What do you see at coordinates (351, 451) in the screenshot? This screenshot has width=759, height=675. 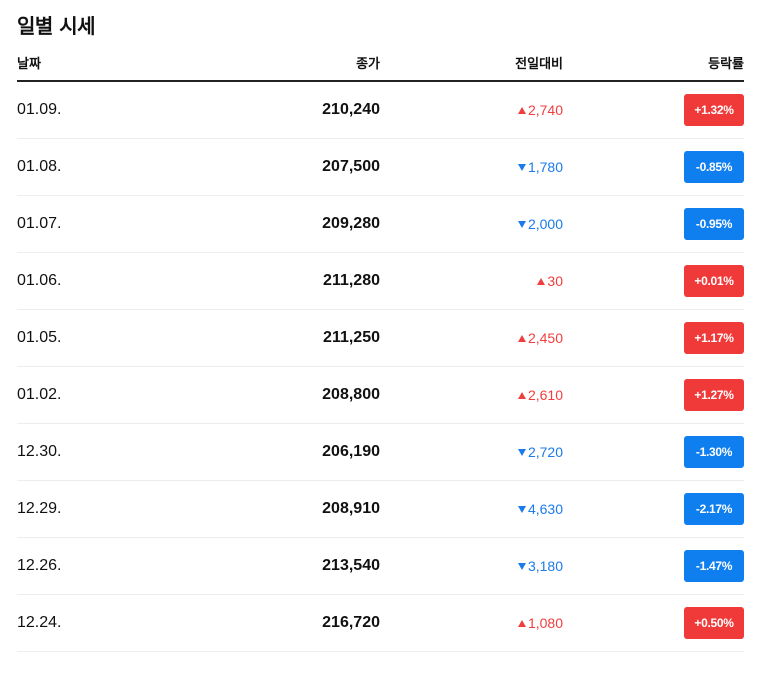 I see `row-close-price: 206,190` at bounding box center [351, 451].